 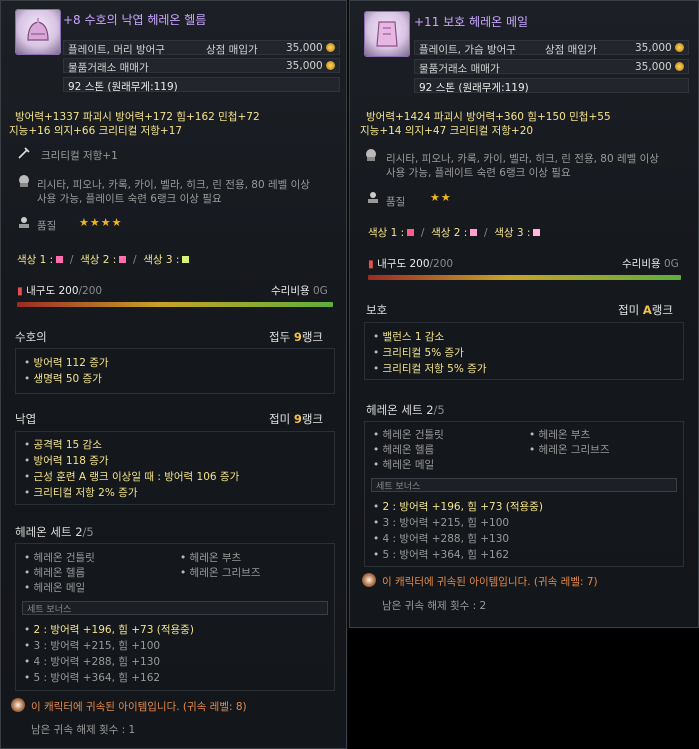 I want to click on item-type-row: 플레이트, 머리 방어구 상점 매입가 35,000, so click(x=201, y=48).